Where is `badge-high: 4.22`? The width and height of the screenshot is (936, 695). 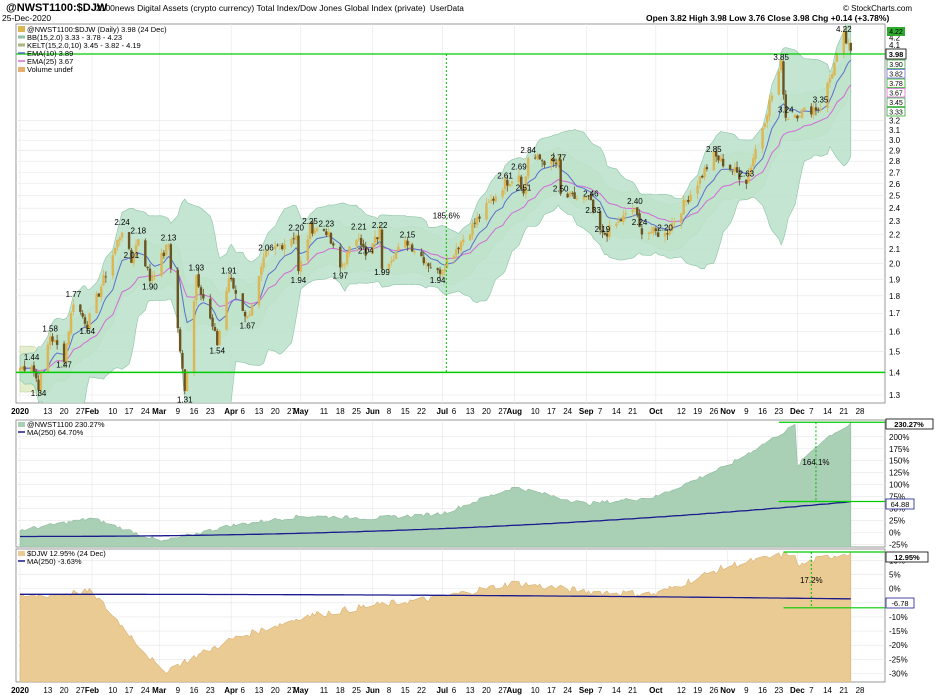 badge-high: 4.22 is located at coordinates (896, 32).